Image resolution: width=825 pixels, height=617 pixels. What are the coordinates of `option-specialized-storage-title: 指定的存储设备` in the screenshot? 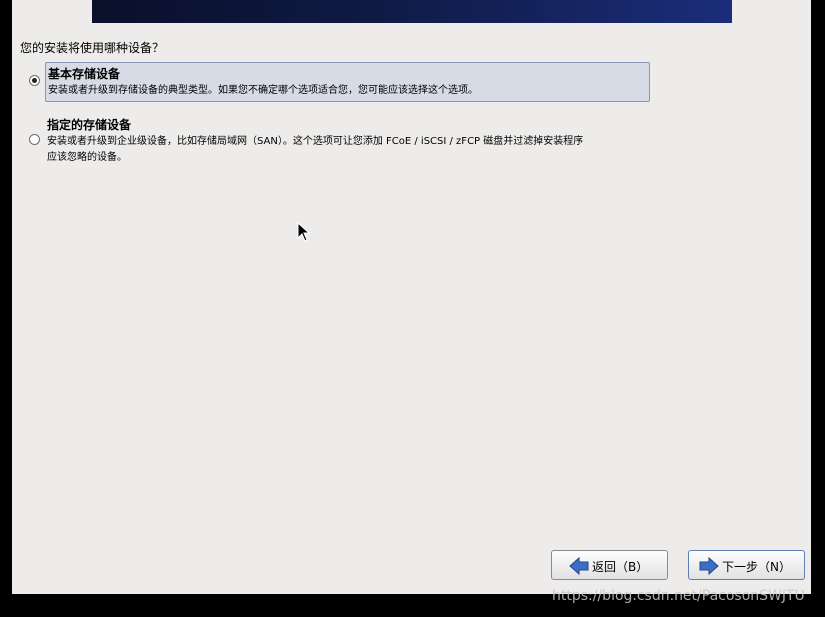 It's located at (89, 125).